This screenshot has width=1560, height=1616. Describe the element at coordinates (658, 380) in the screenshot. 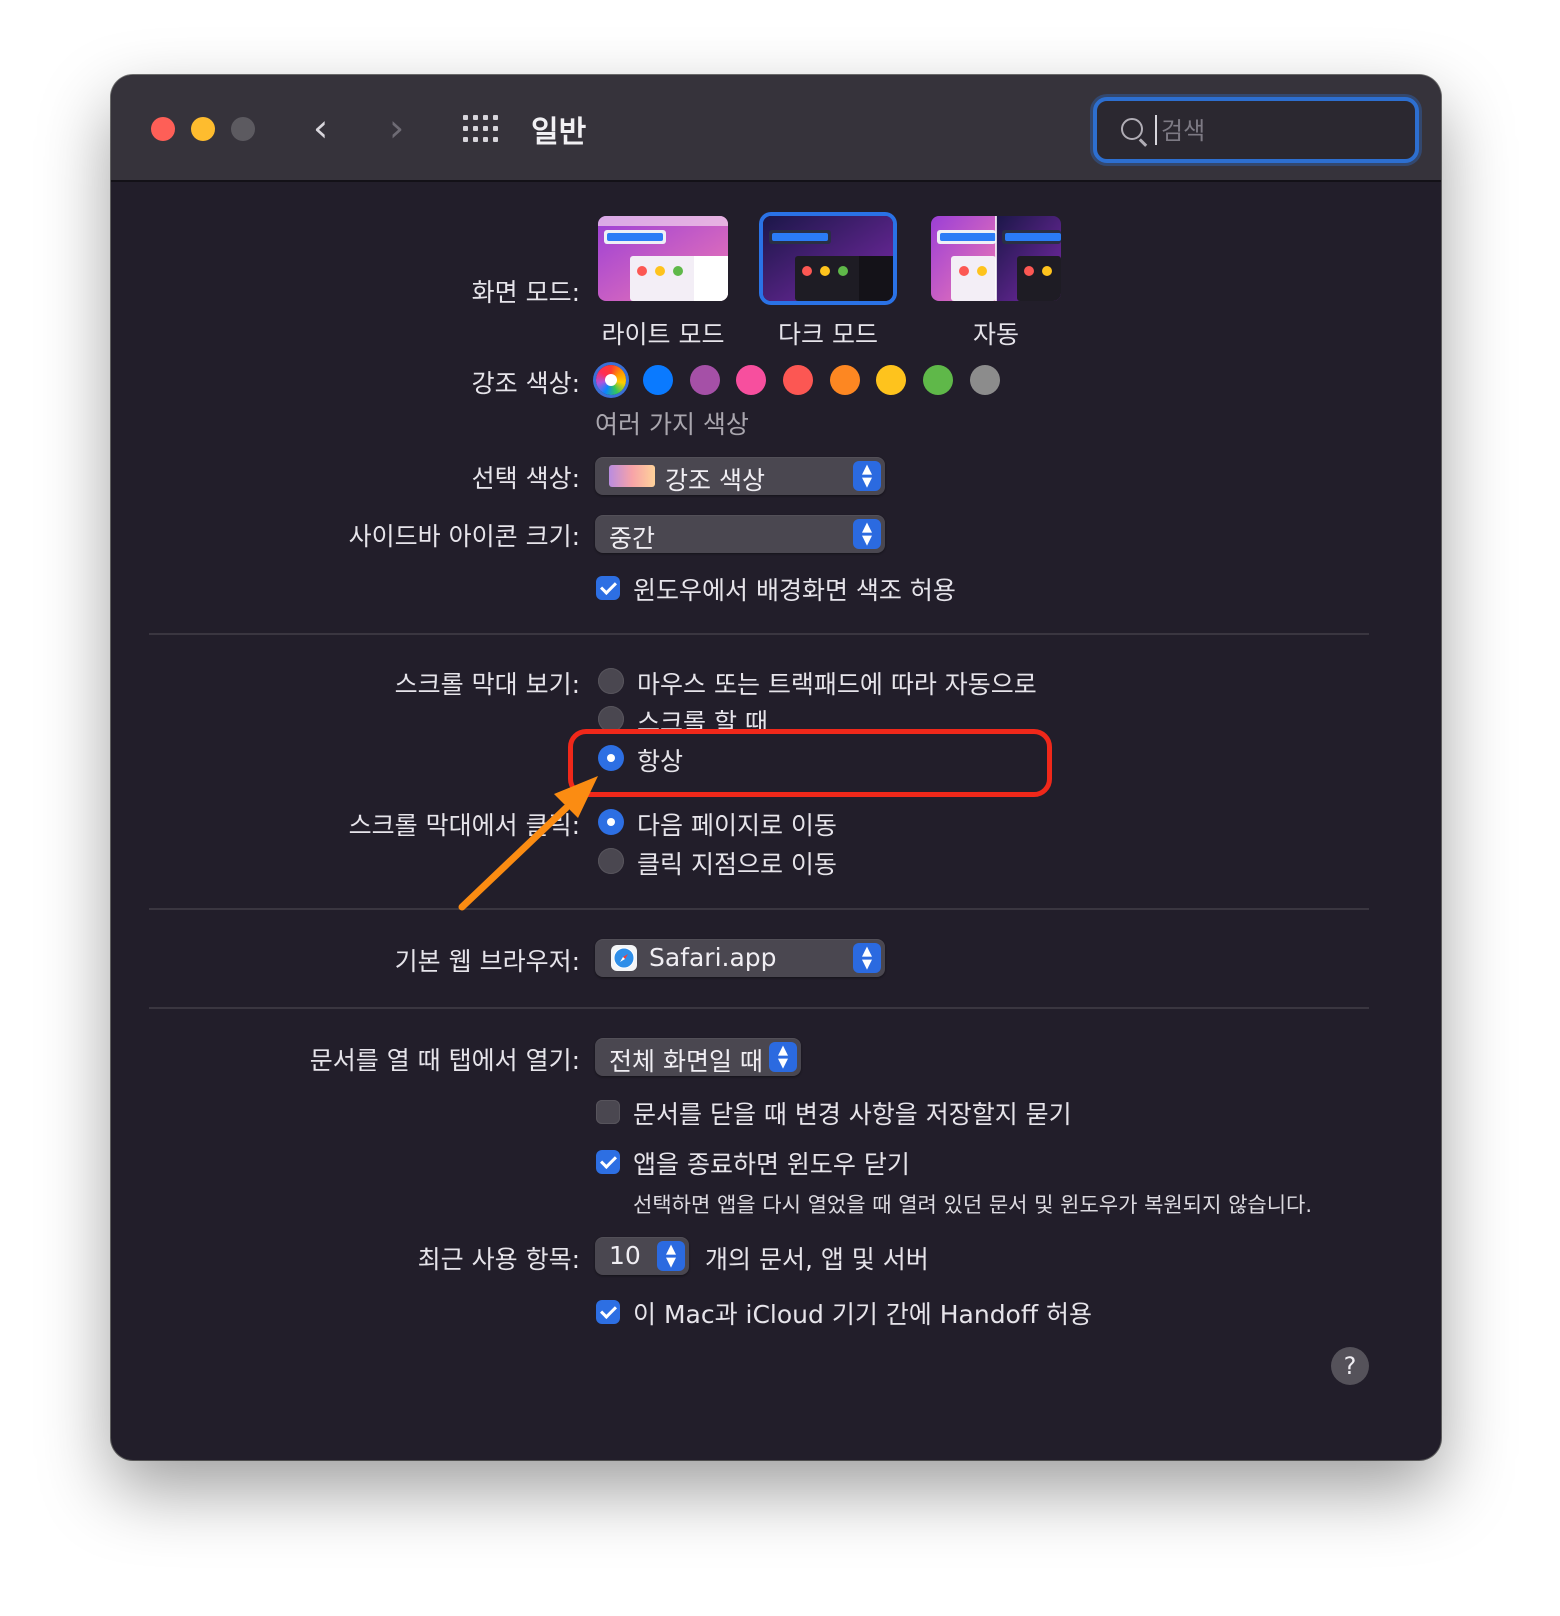

I see `accent-blue-swatch` at that location.